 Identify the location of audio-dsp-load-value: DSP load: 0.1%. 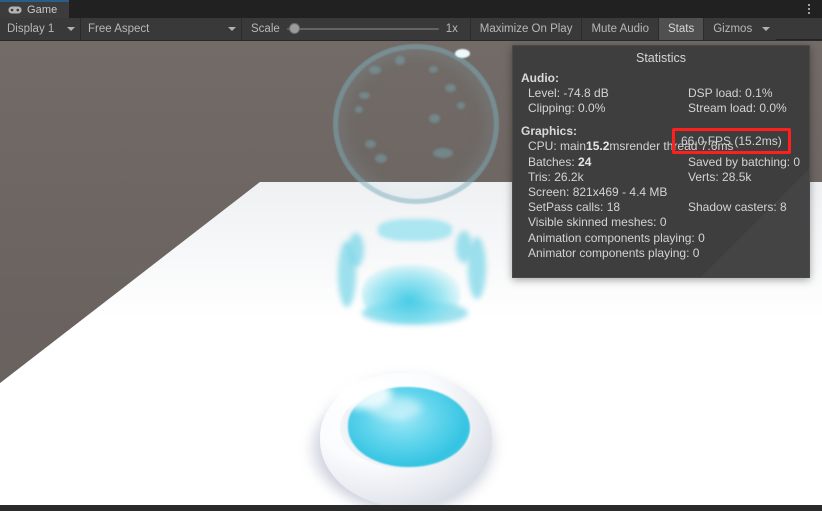
(730, 93).